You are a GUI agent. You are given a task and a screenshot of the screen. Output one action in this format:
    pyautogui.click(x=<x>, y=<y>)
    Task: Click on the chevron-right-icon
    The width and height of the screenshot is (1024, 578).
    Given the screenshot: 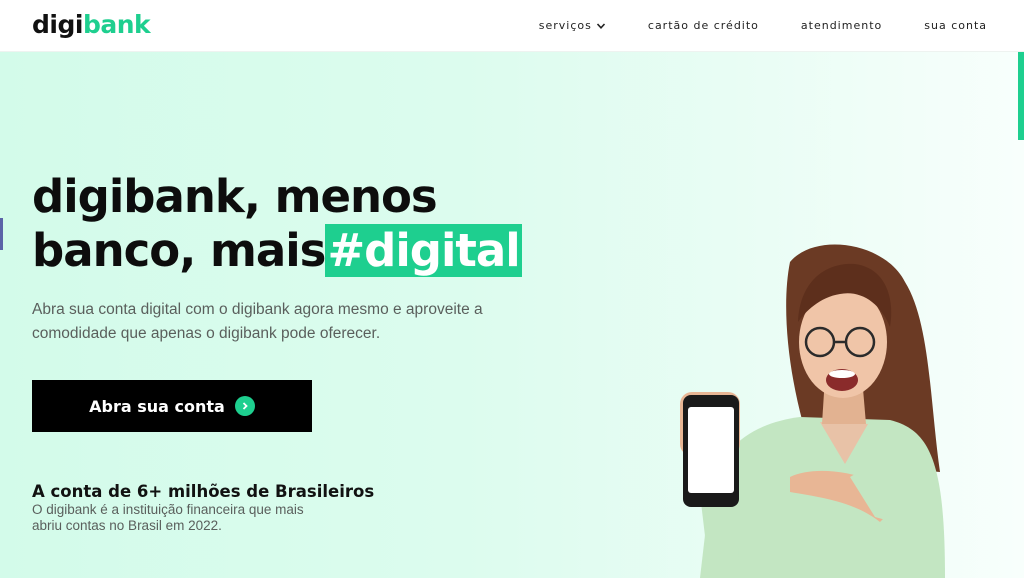 What is the action you would take?
    pyautogui.click(x=244, y=406)
    